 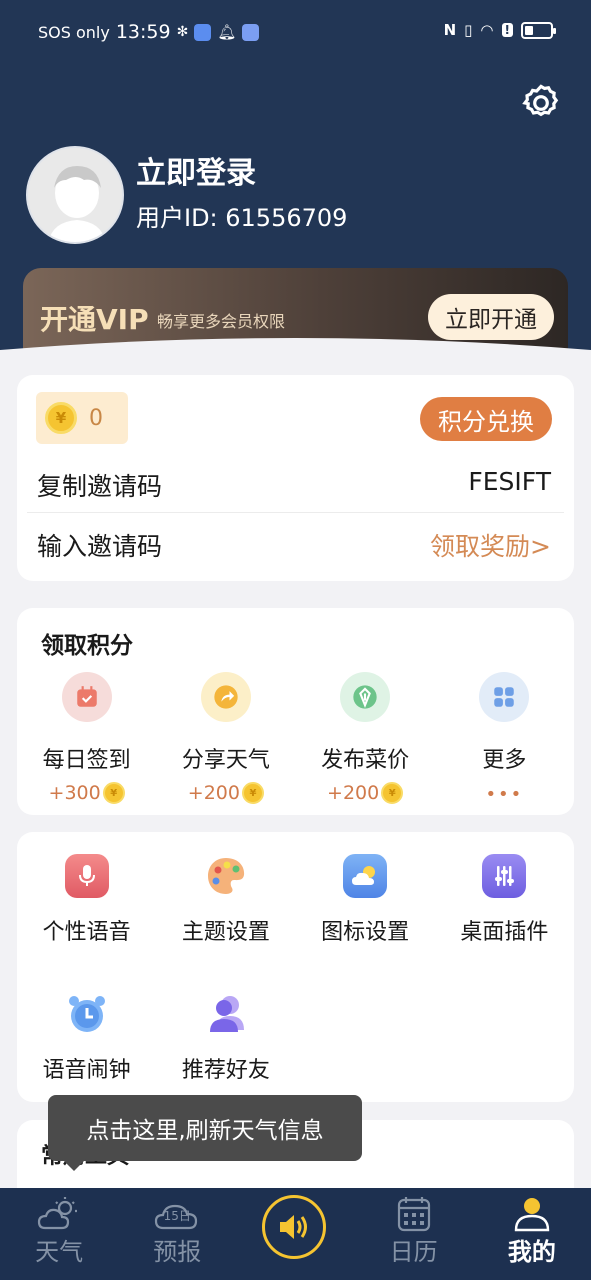 I want to click on login-title: 立即登录, so click(x=196, y=170).